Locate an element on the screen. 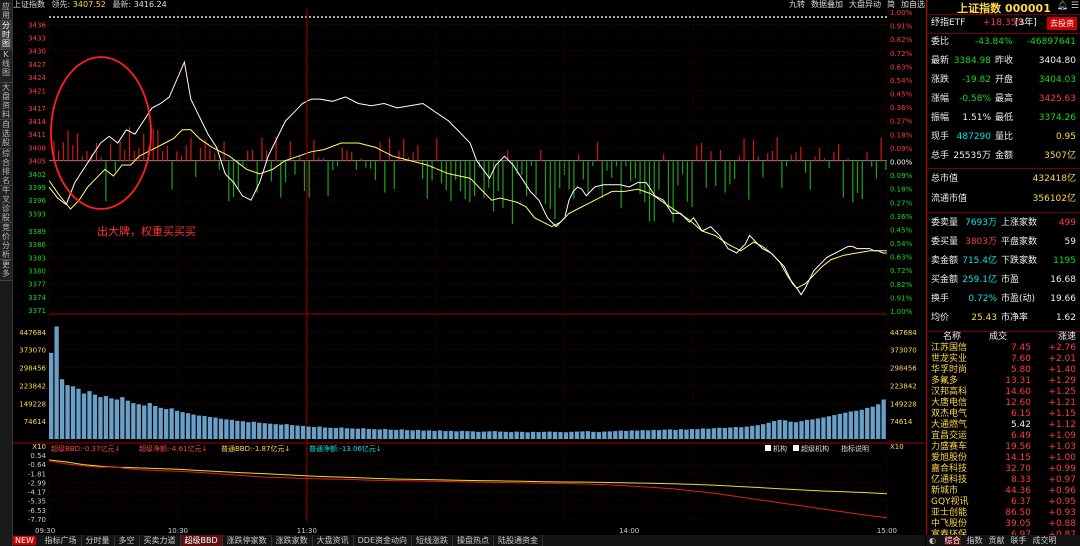 Image resolution: width=1080 pixels, height=546 pixels. indicator-tab-7: 大盘资讯 is located at coordinates (333, 540).